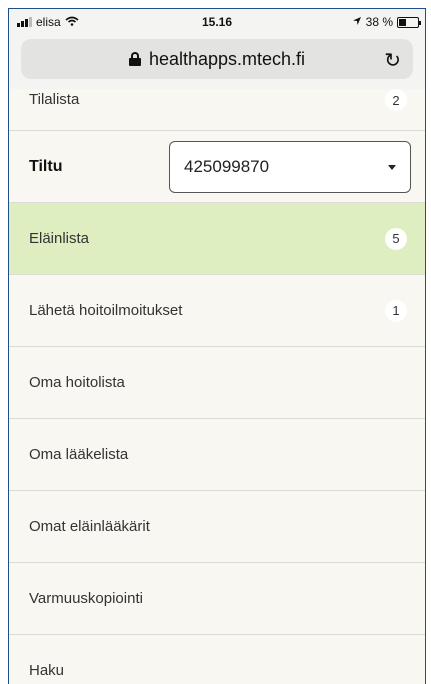 This screenshot has width=431, height=684. What do you see at coordinates (290, 166) in the screenshot?
I see `tiltu-select: 425099870` at bounding box center [290, 166].